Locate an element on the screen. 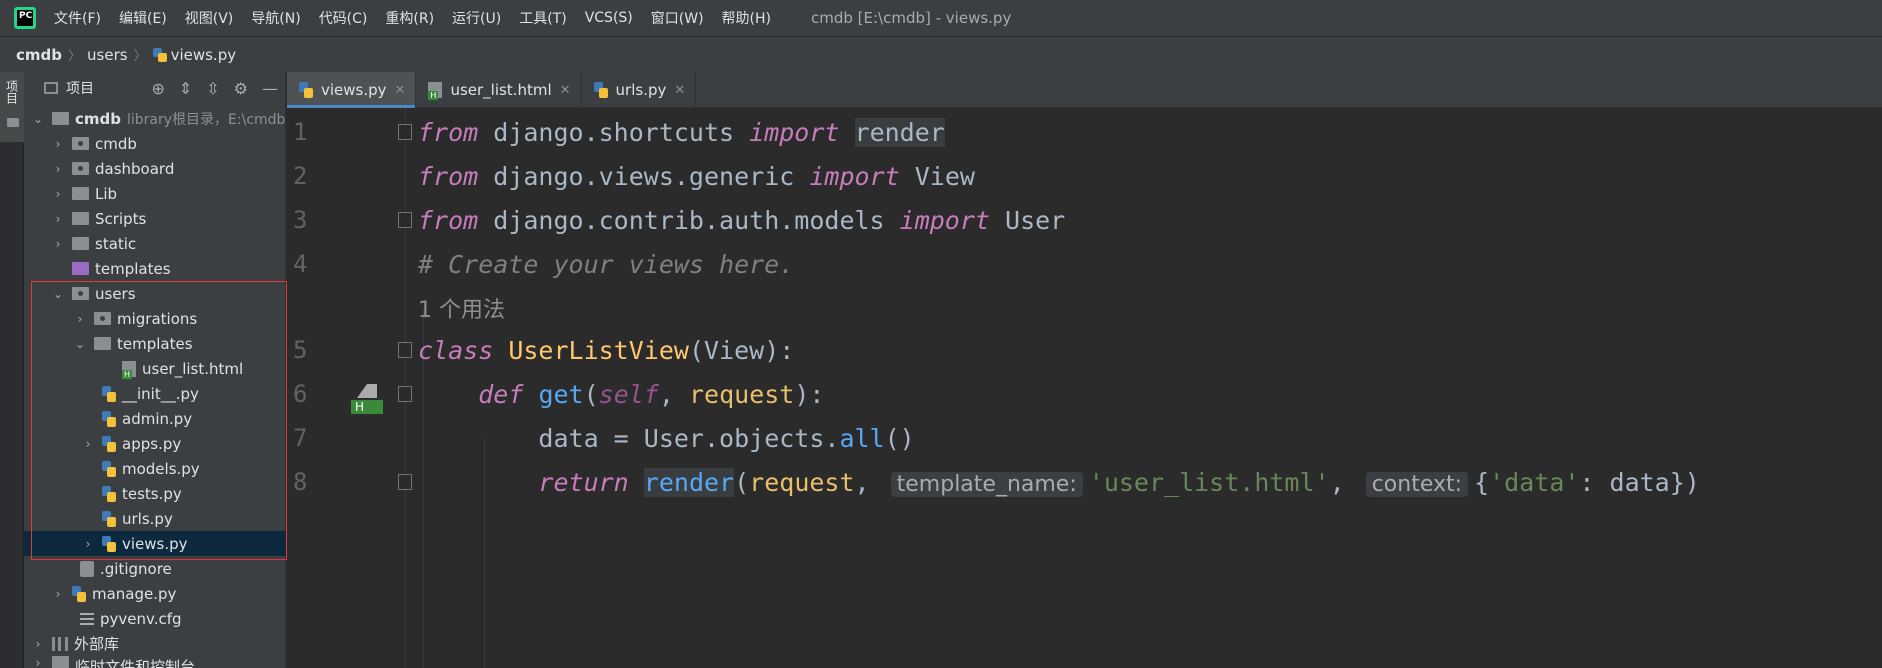  menu-code: 代码(C) is located at coordinates (343, 18).